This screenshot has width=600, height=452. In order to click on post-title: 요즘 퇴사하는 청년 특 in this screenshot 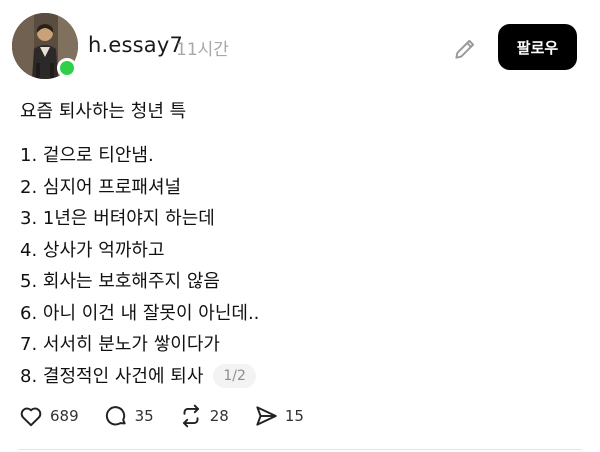, I will do `click(103, 111)`.